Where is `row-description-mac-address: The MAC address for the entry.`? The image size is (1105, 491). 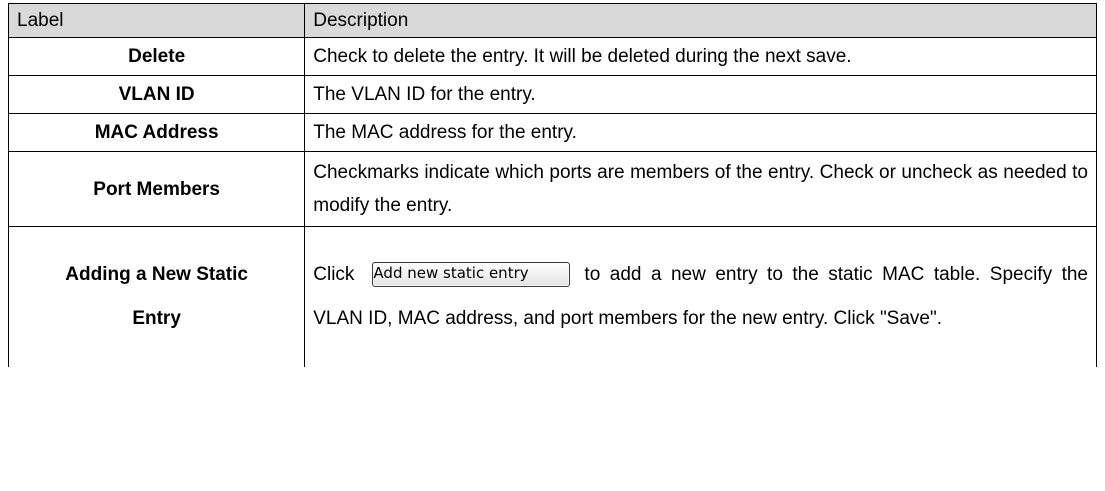
row-description-mac-address: The MAC address for the entry. is located at coordinates (700, 132).